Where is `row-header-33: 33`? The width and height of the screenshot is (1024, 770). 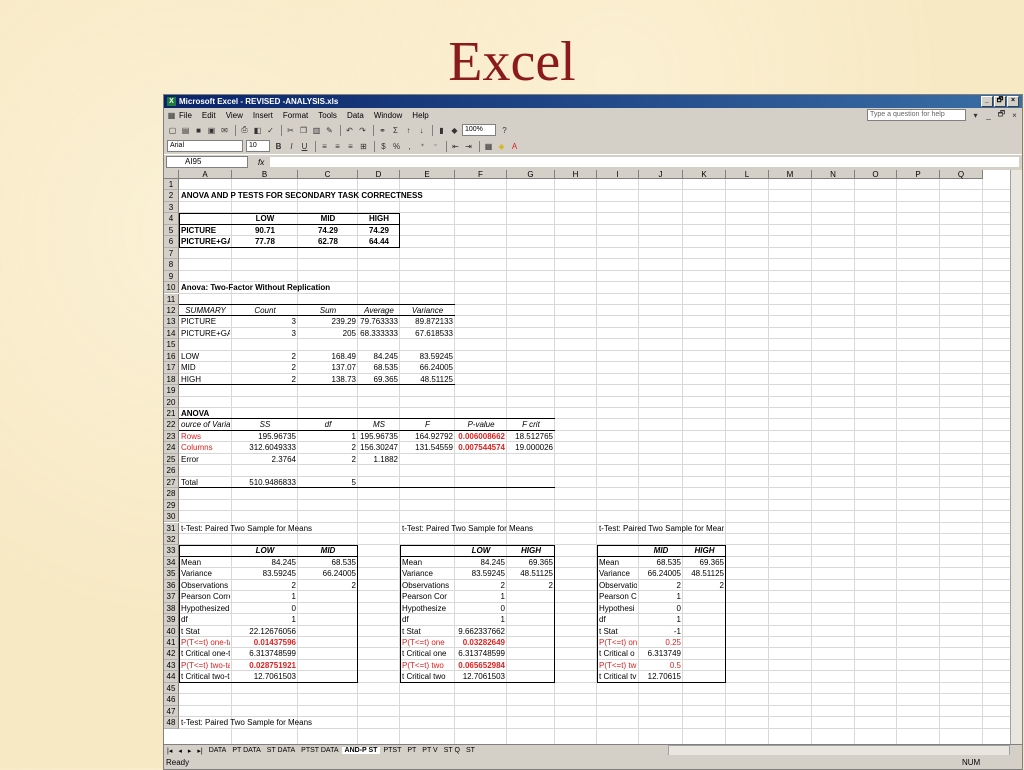
row-header-33: 33 is located at coordinates (171, 551).